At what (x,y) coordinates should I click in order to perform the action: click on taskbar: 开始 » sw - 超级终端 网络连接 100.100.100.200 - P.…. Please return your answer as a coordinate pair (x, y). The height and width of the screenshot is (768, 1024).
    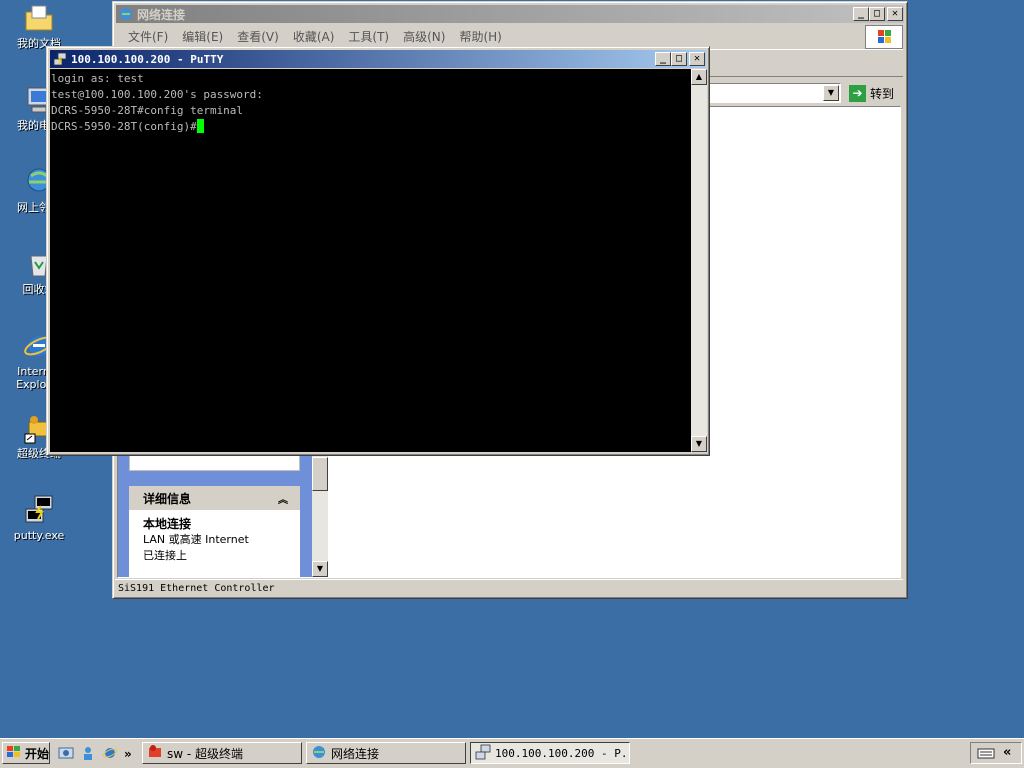
    Looking at the image, I should click on (512, 753).